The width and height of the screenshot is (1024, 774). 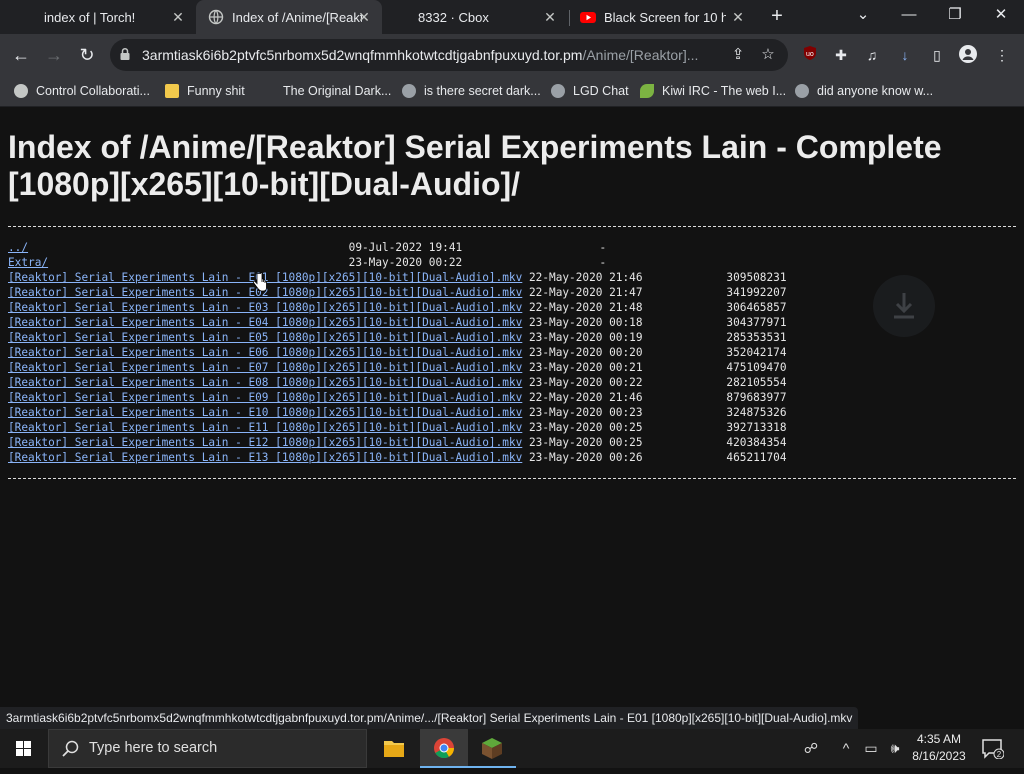 What do you see at coordinates (756, 322) in the screenshot?
I see `file-size: 304377971` at bounding box center [756, 322].